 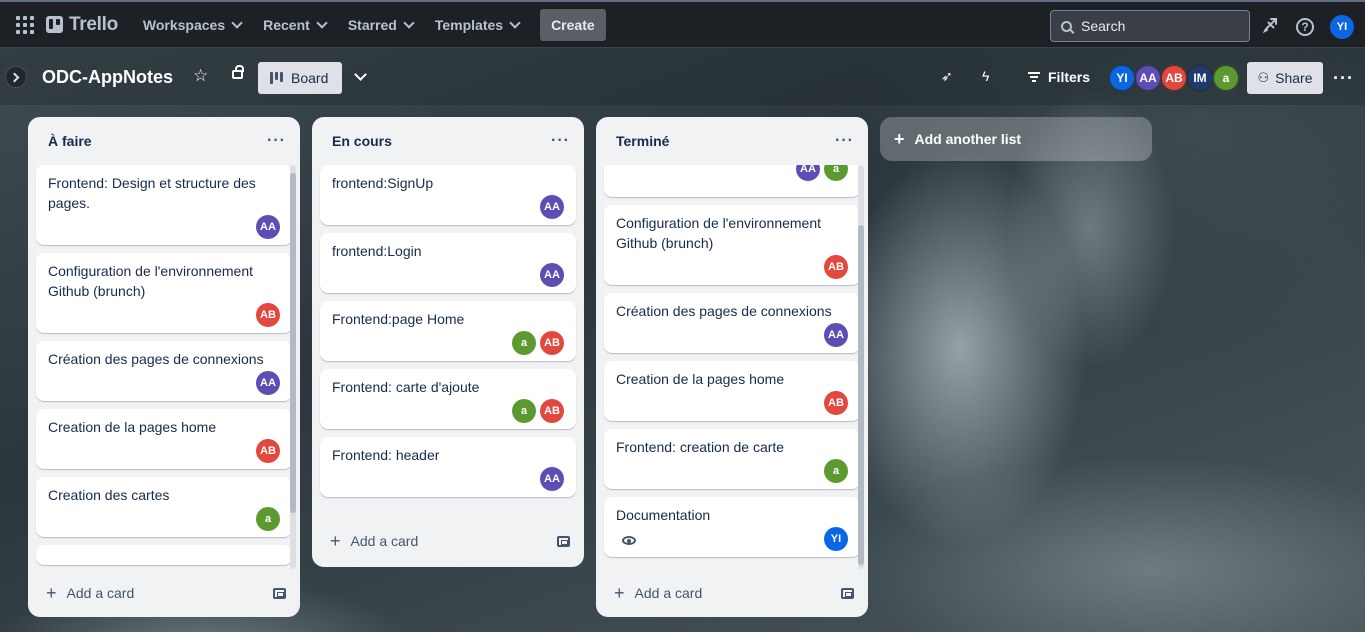 I want to click on add-list-button: + Add another list, so click(x=1016, y=139).